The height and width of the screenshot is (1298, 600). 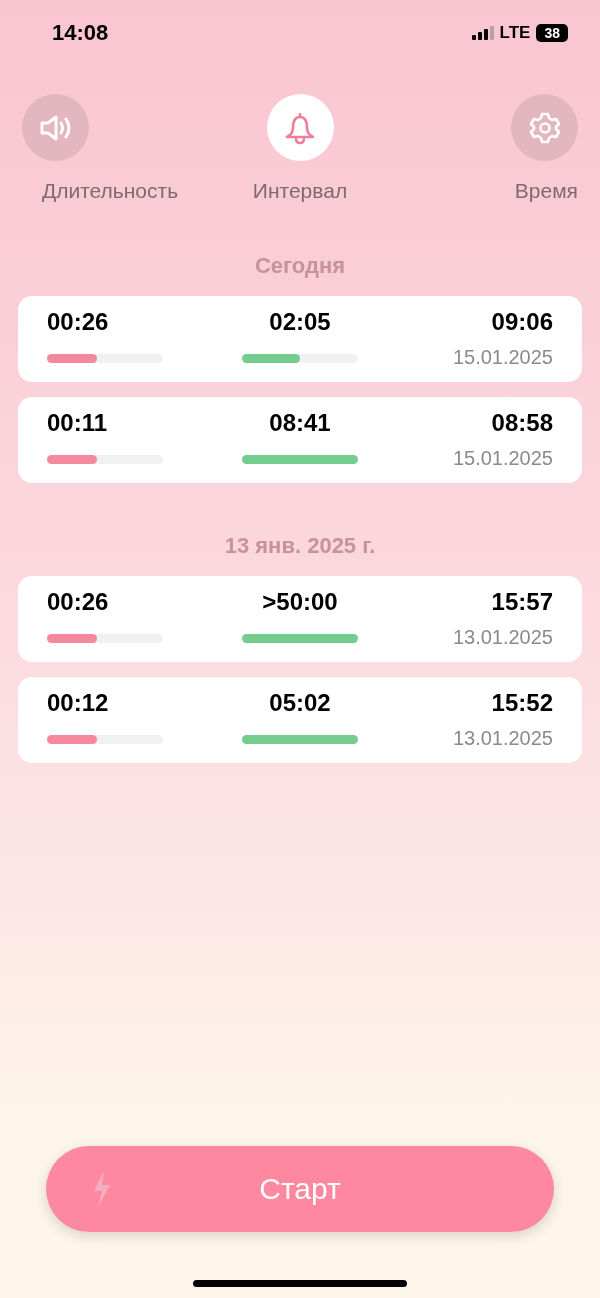 I want to click on status-time: 14:08, so click(x=80, y=33).